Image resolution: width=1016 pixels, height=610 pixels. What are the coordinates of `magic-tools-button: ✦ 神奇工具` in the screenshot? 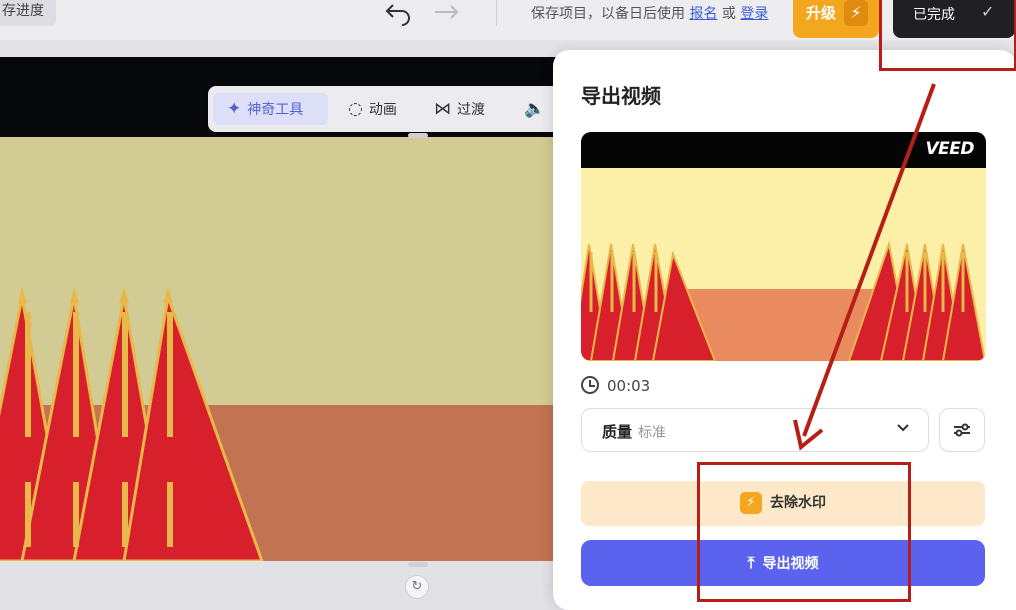 It's located at (270, 109).